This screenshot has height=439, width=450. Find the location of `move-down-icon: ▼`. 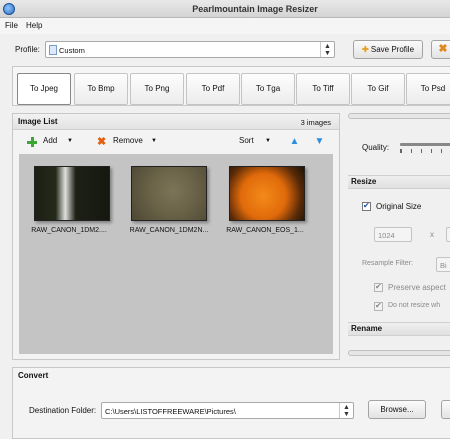

move-down-icon: ▼ is located at coordinates (319, 141).